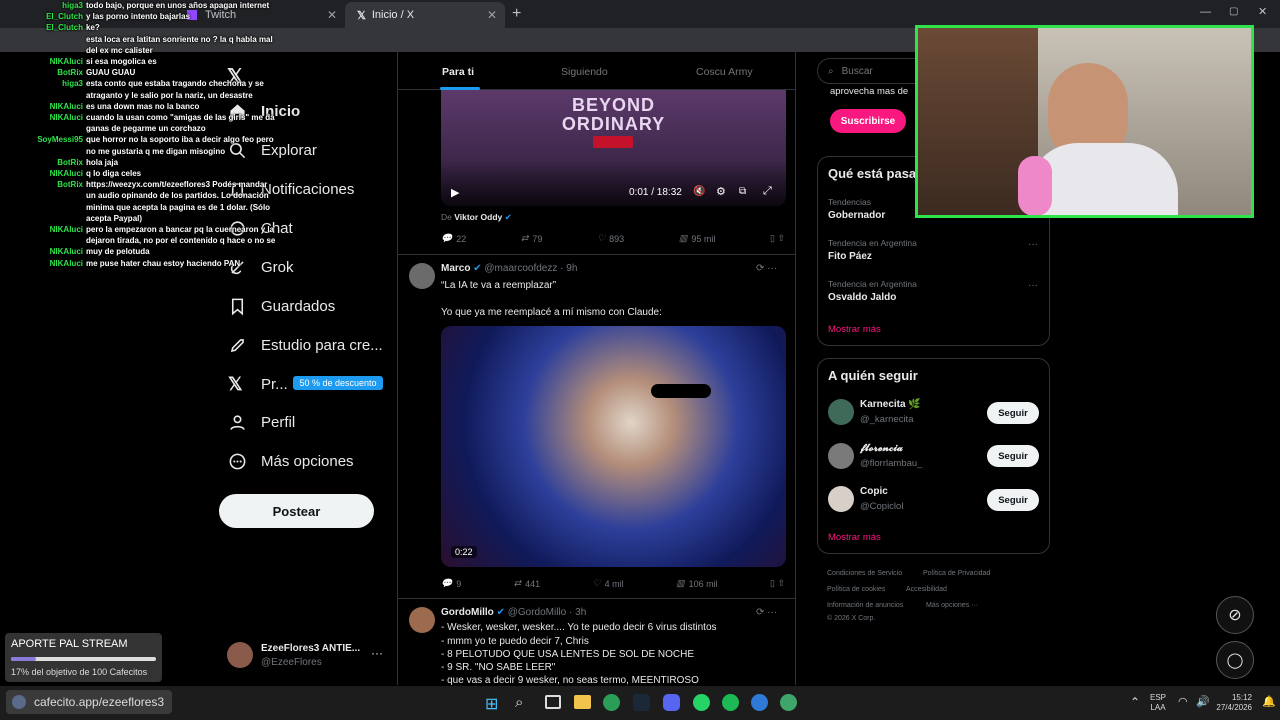 Image resolution: width=1280 pixels, height=720 pixels. Describe the element at coordinates (730, 702) in the screenshot. I see `spotify-icon` at that location.